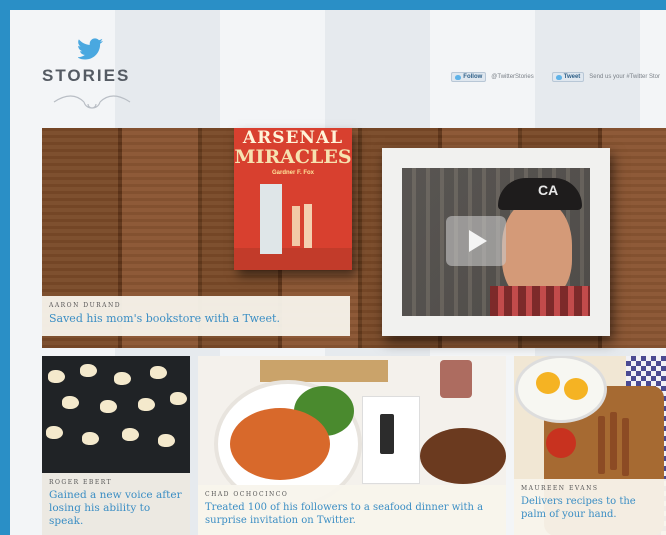  Describe the element at coordinates (271, 219) in the screenshot. I see `book-tower` at that location.